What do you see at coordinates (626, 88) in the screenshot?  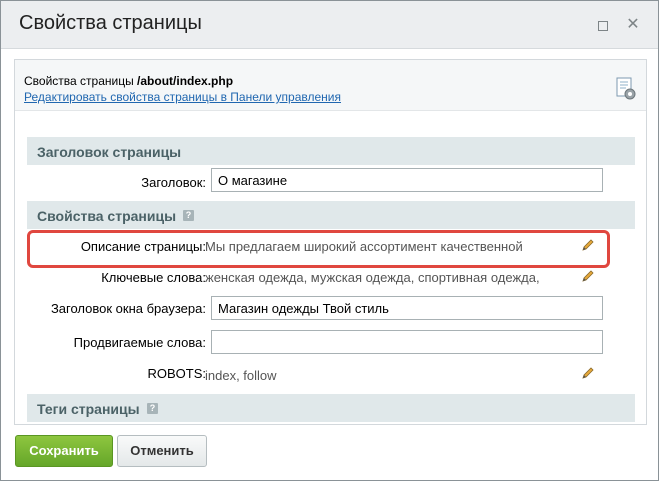 I see `page-settings-icon` at bounding box center [626, 88].